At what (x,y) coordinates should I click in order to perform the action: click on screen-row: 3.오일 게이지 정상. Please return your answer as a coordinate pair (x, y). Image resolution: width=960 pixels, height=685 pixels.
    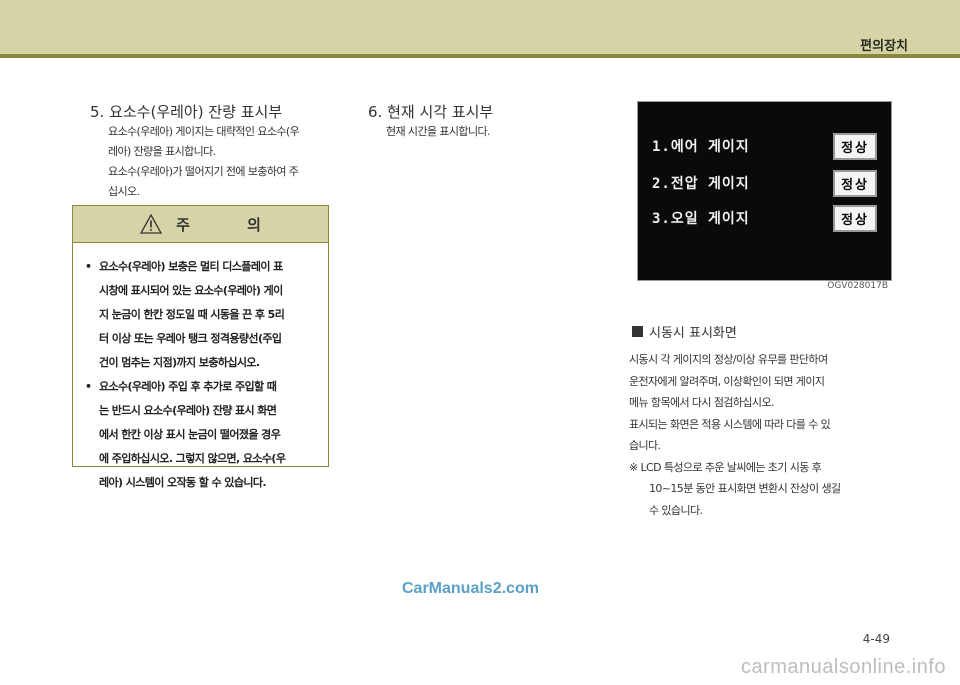
    Looking at the image, I should click on (764, 218).